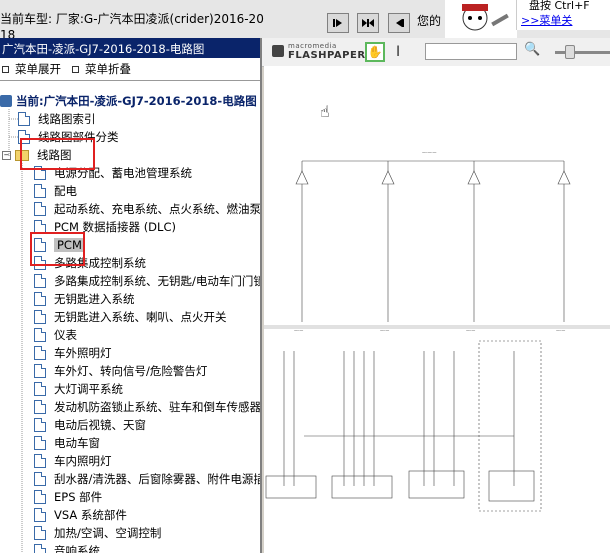 The image size is (610, 553). I want to click on mascot-image, so click(481, 19).